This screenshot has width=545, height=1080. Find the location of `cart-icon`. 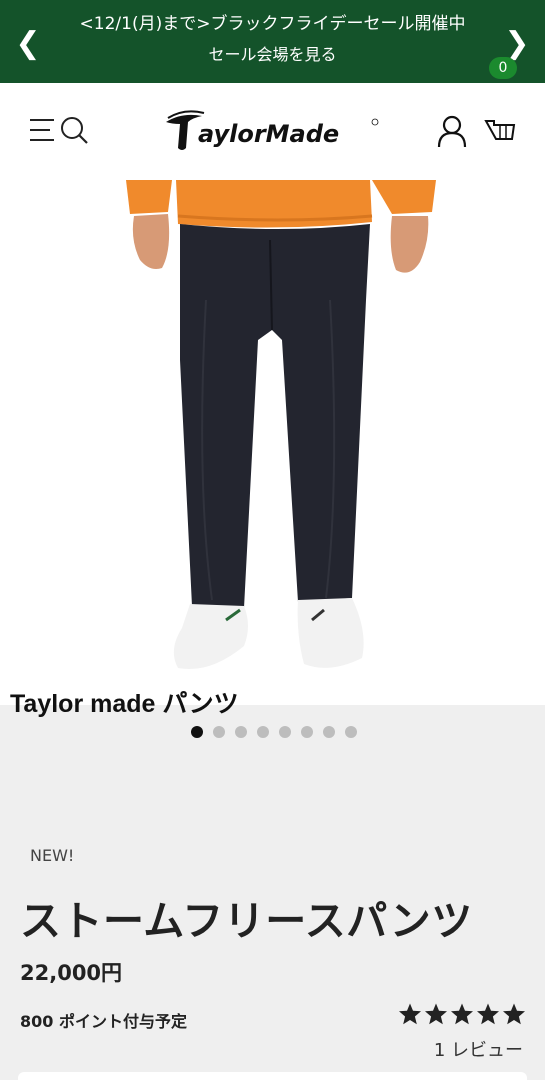

cart-icon is located at coordinates (504, 139).